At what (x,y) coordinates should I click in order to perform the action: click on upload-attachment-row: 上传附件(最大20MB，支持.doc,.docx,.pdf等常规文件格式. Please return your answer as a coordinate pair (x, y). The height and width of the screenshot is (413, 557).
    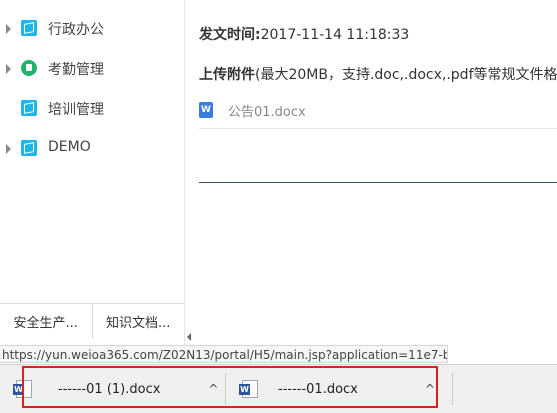
    Looking at the image, I should click on (378, 74).